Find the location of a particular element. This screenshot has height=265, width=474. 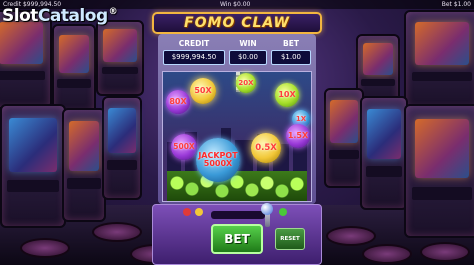

prize-orb-1-5x: 1.5X is located at coordinates (298, 136).